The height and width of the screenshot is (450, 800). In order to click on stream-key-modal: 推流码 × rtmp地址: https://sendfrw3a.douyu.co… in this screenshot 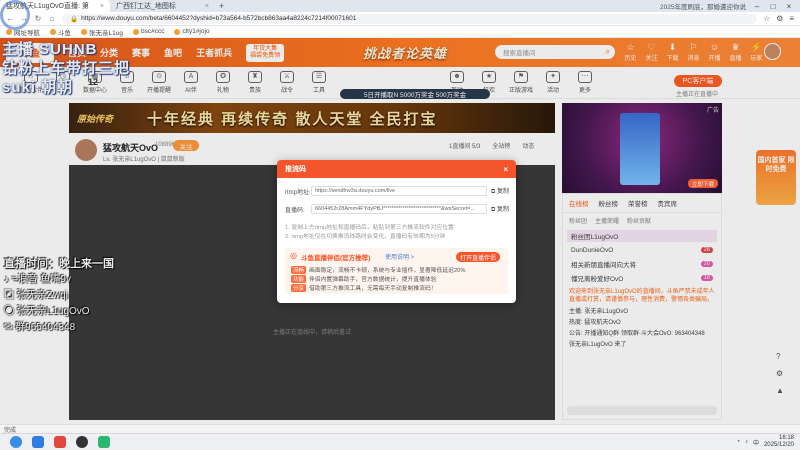, I will do `click(396, 231)`.